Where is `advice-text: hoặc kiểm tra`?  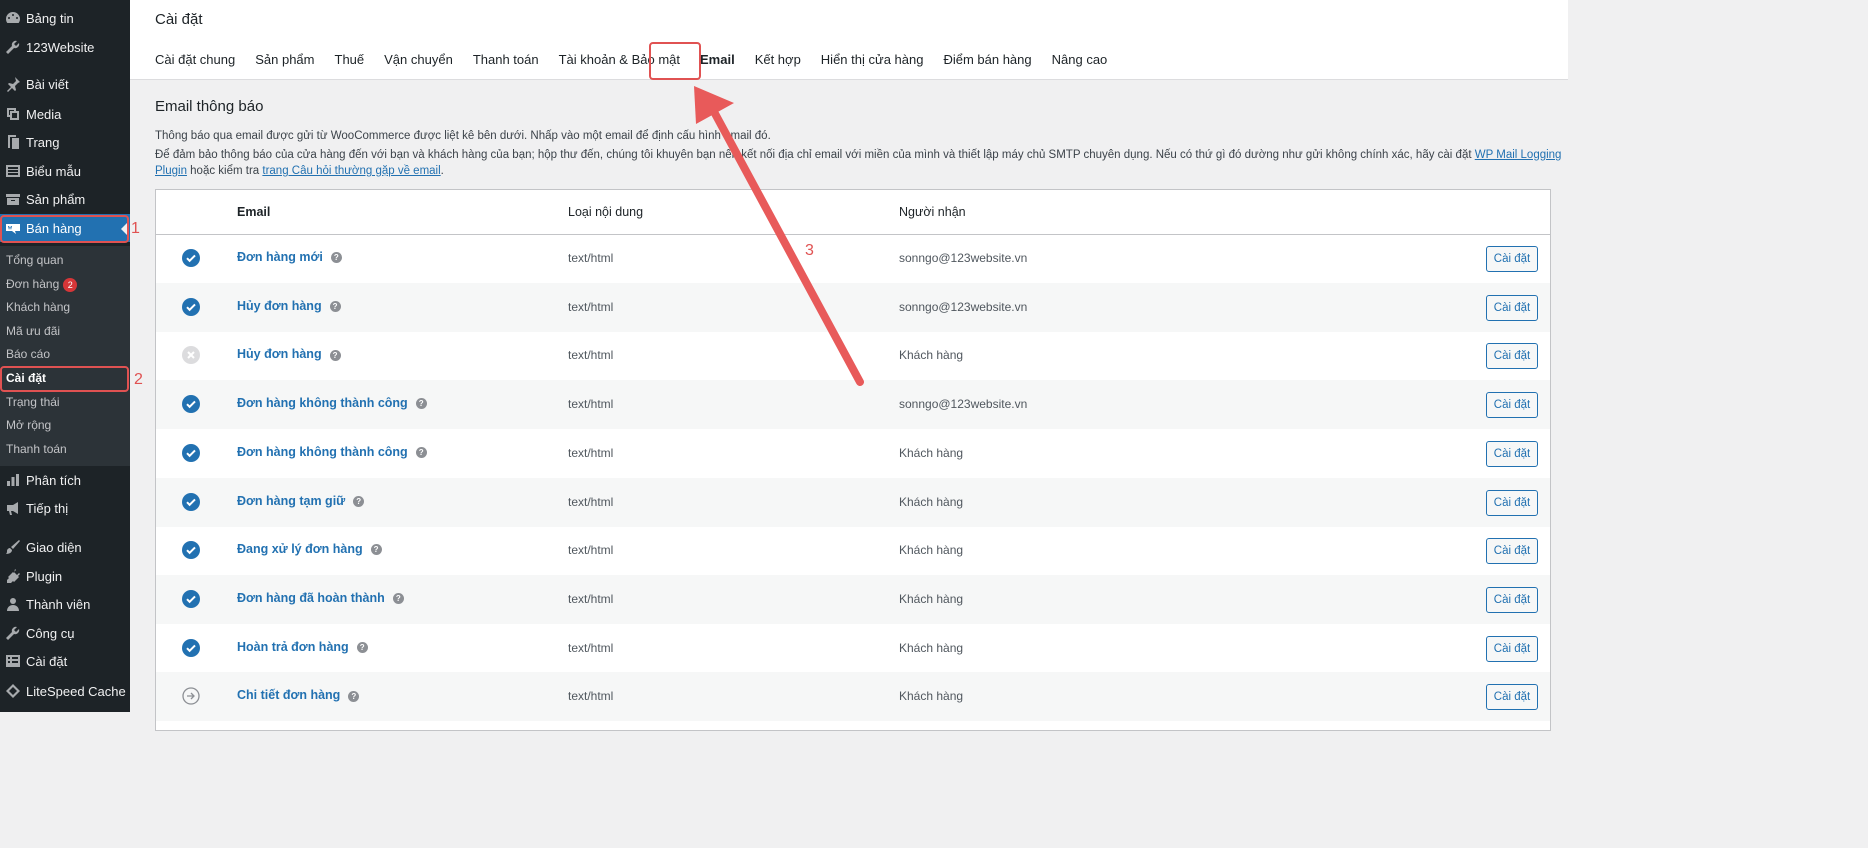
advice-text: hoặc kiểm tra is located at coordinates (224, 171).